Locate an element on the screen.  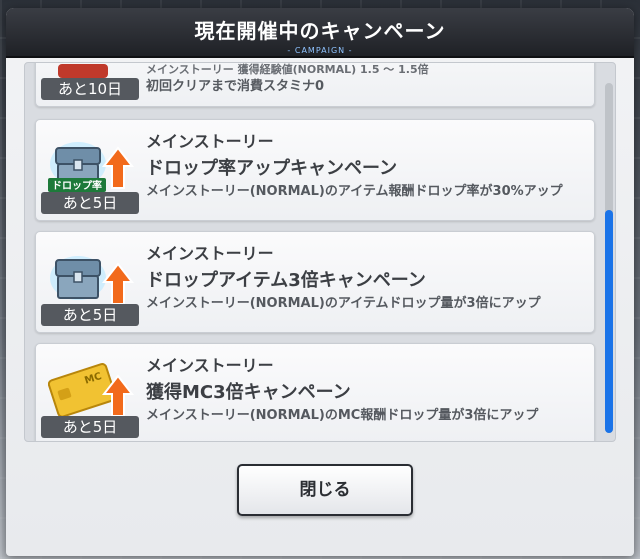
campaign-name: ドロップ率アップキャンペーン is located at coordinates (272, 168).